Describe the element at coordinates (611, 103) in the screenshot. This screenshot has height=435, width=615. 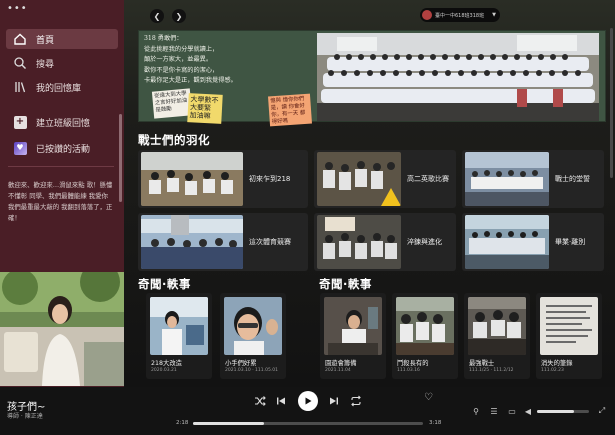
I see `main-scrollbar` at that location.